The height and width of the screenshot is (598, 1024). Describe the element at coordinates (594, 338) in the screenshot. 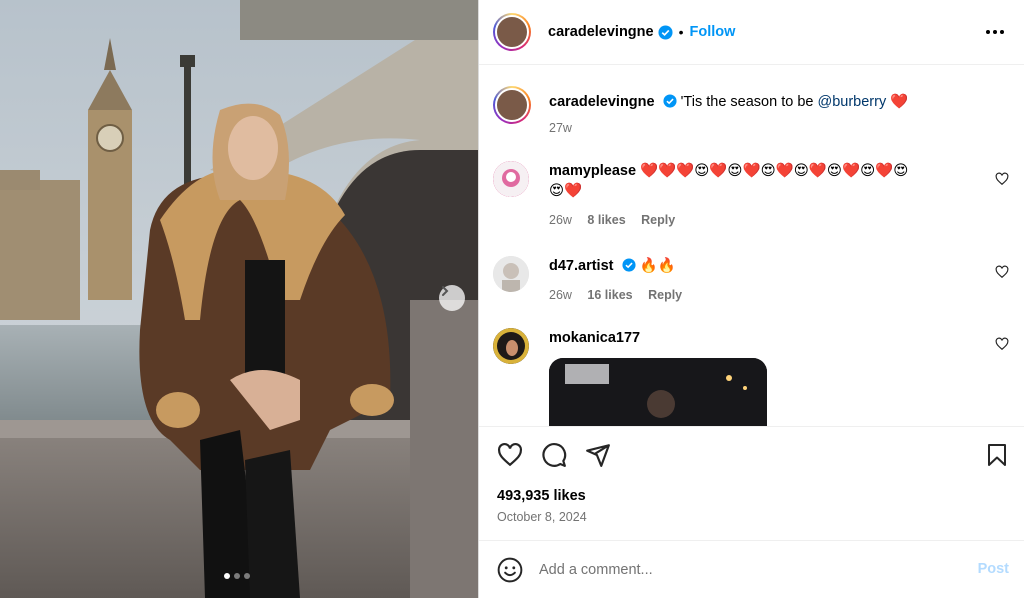

I see `commenter-username: mokanica177` at that location.